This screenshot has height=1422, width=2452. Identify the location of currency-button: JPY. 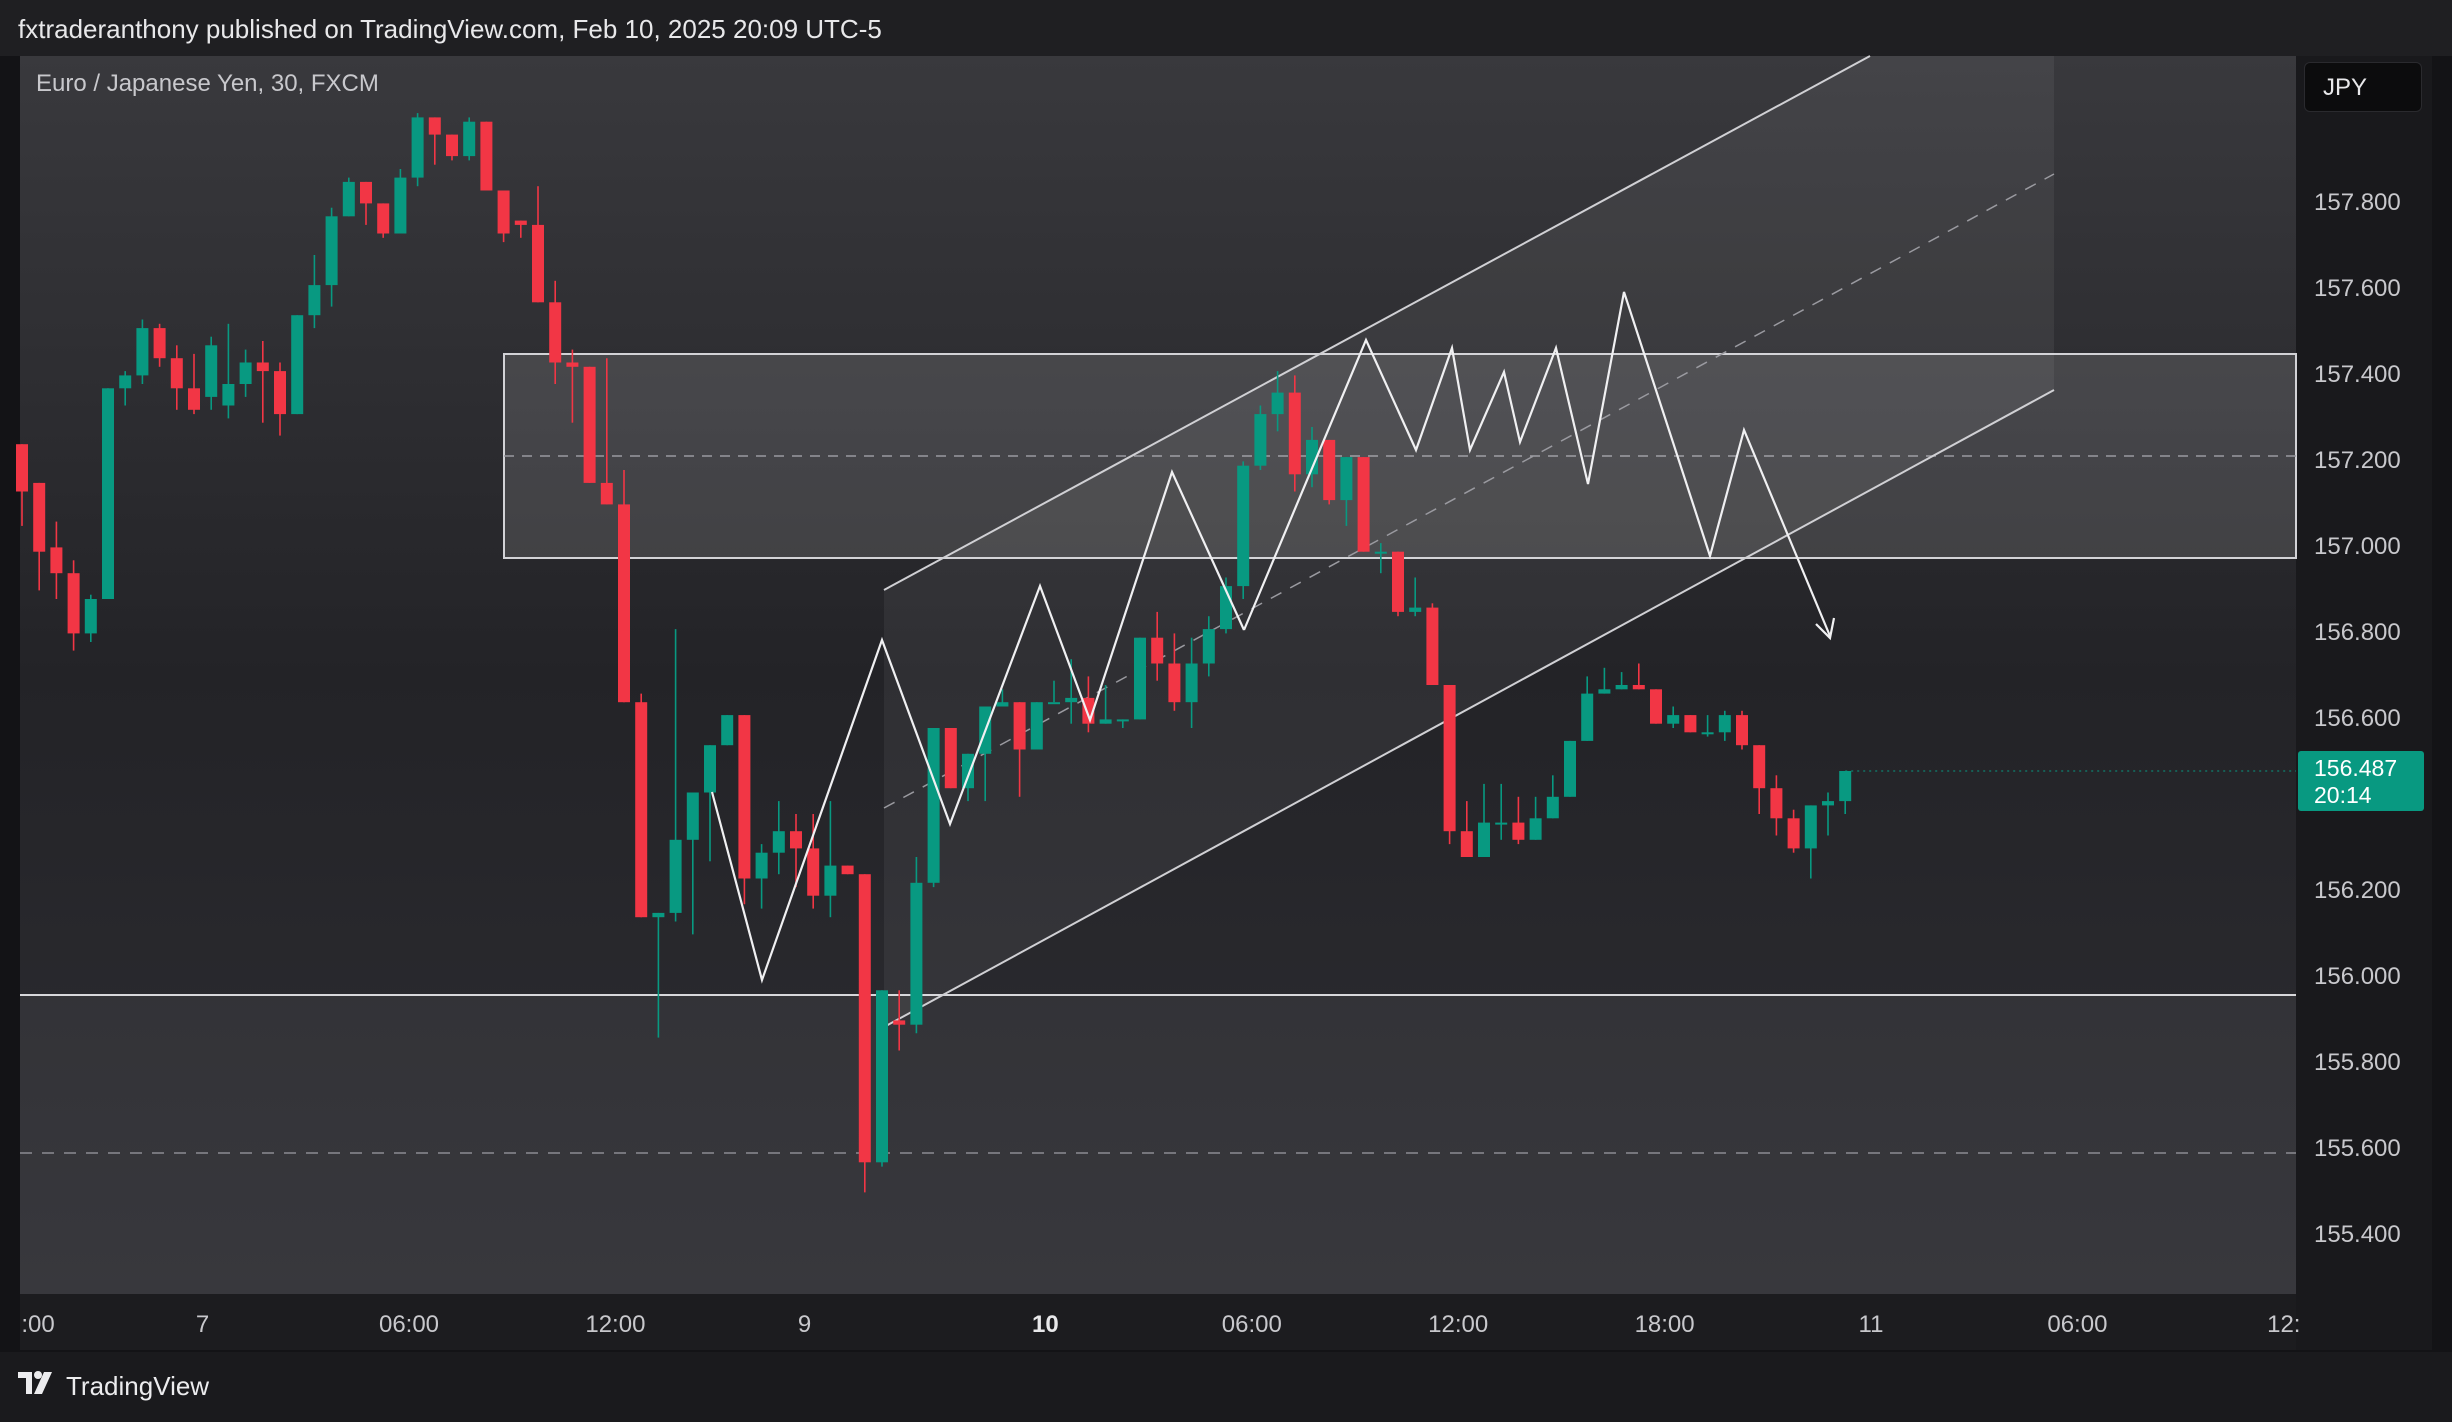
(2363, 87).